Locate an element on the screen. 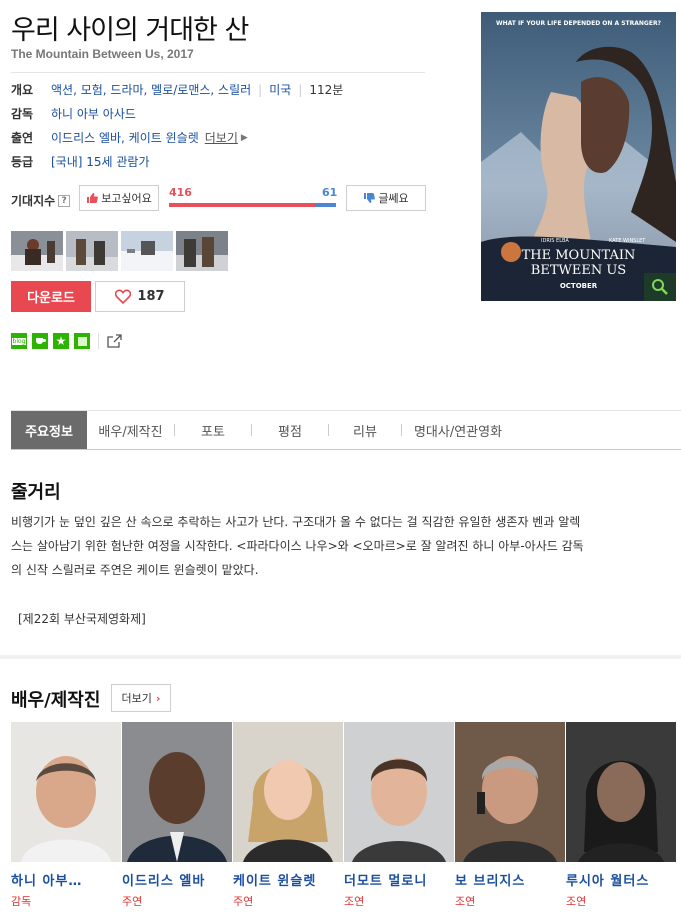  poster-release: OCTOBER is located at coordinates (578, 286).